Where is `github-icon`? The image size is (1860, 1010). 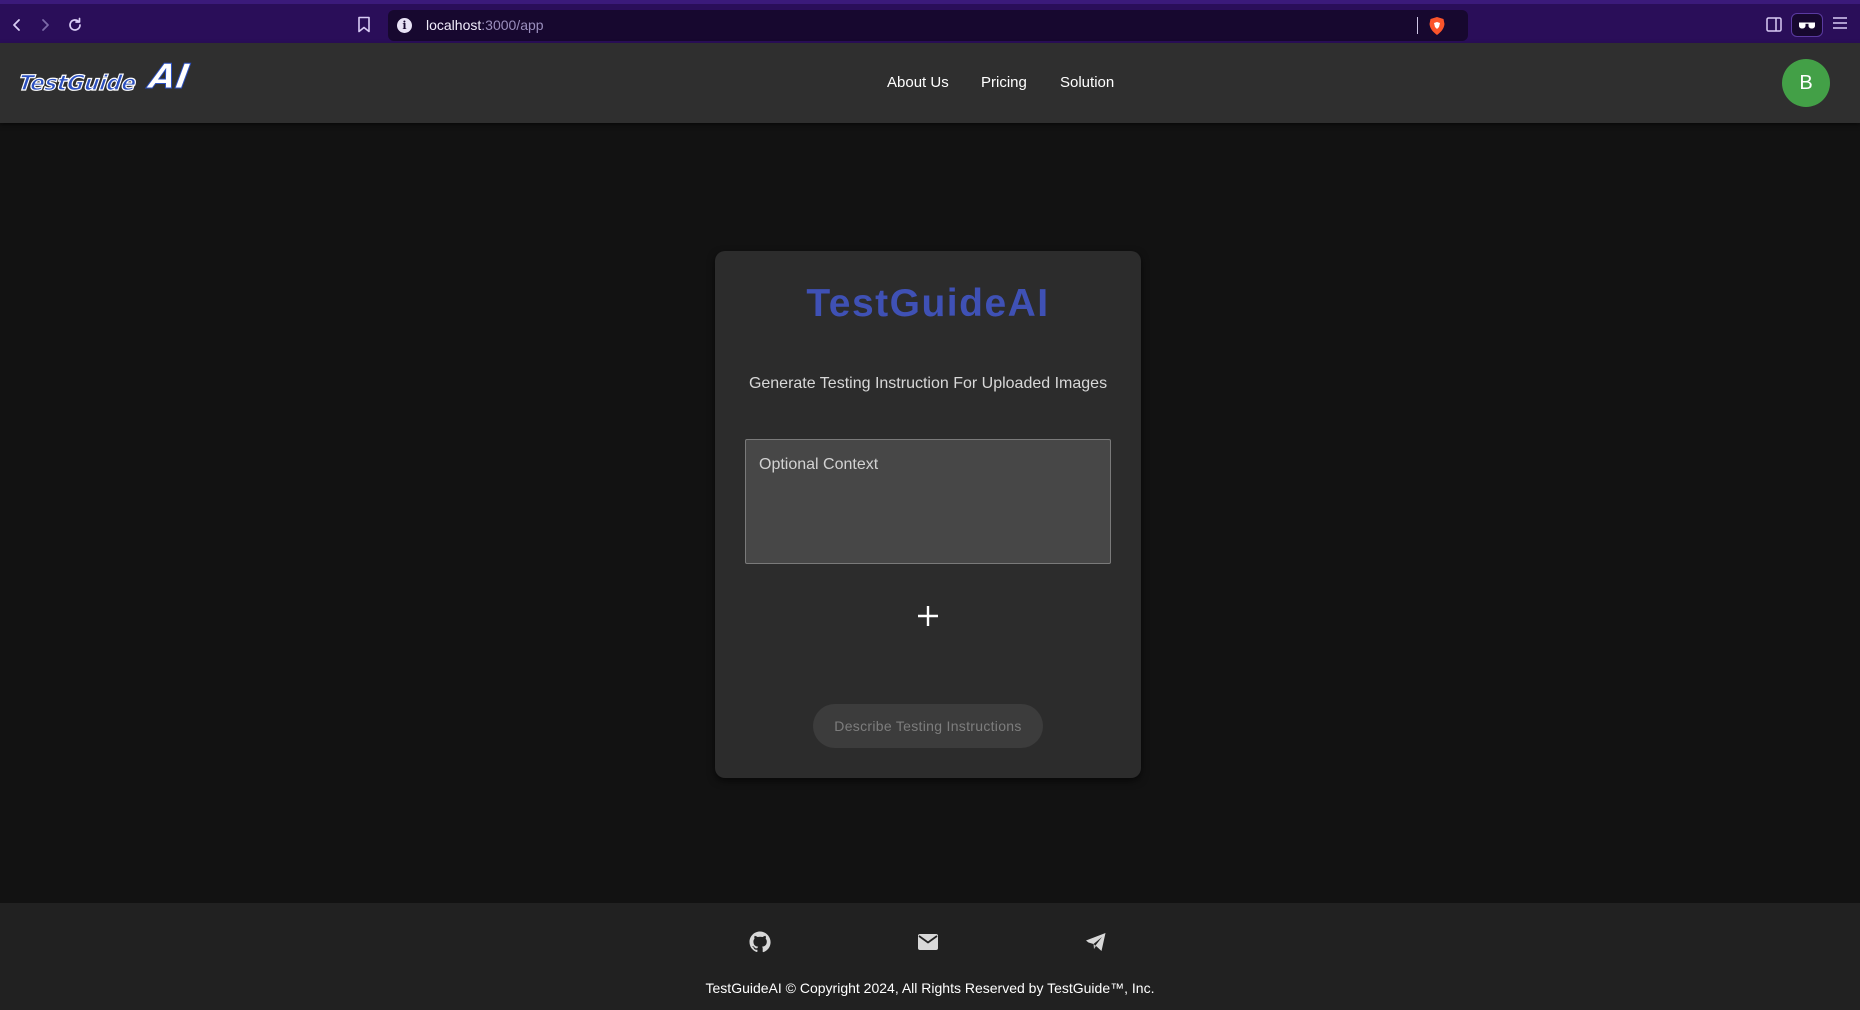
github-icon is located at coordinates (760, 942).